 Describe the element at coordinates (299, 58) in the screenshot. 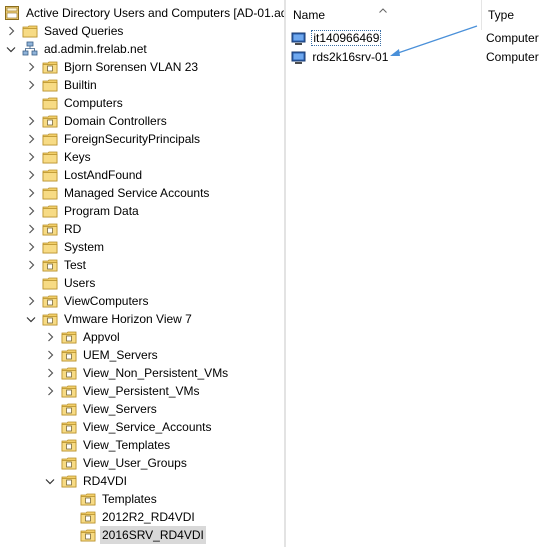

I see `computer-icon` at that location.